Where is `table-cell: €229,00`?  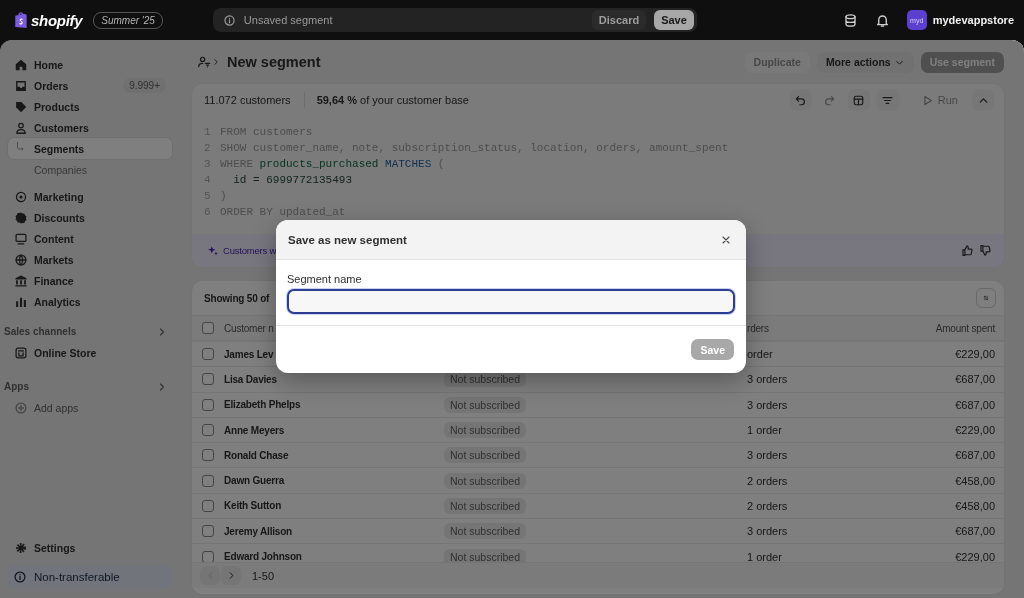 table-cell: €229,00 is located at coordinates (975, 430).